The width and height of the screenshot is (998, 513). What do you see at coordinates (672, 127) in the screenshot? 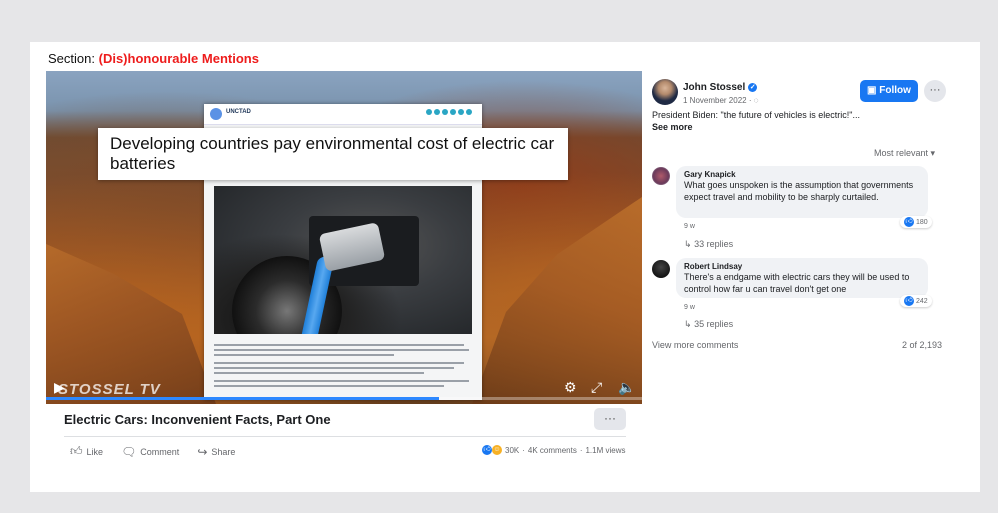
I see `see-more-link: See more` at bounding box center [672, 127].